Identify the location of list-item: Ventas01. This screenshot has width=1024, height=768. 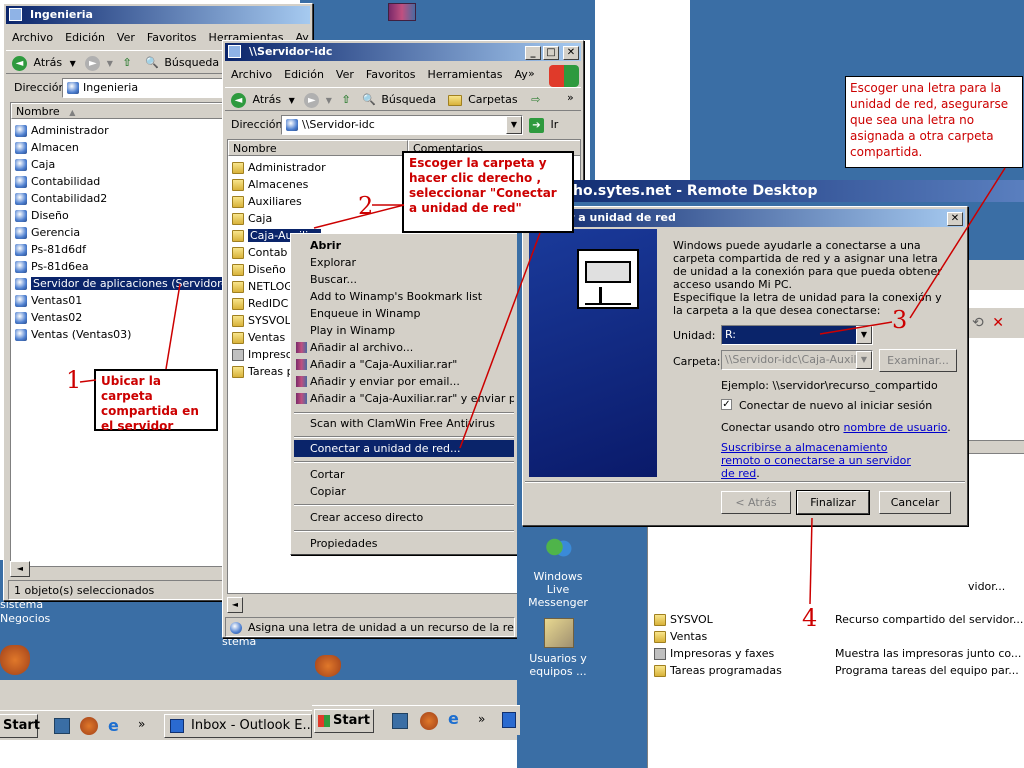
(48, 300).